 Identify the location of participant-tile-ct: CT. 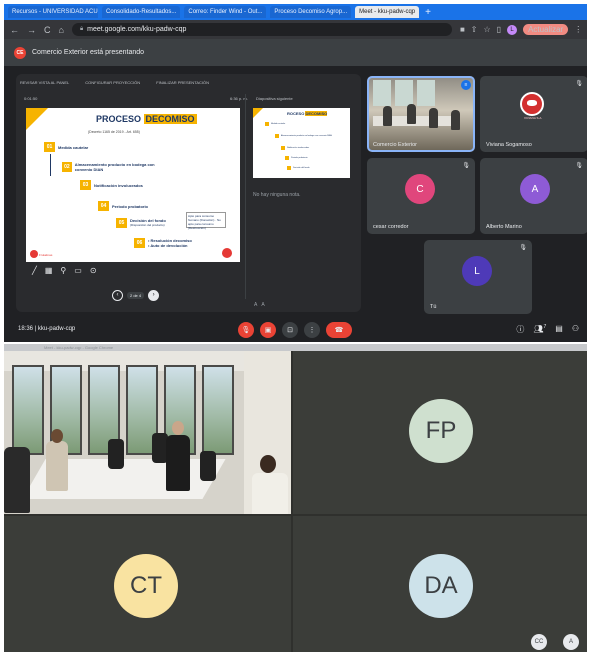
(147, 584).